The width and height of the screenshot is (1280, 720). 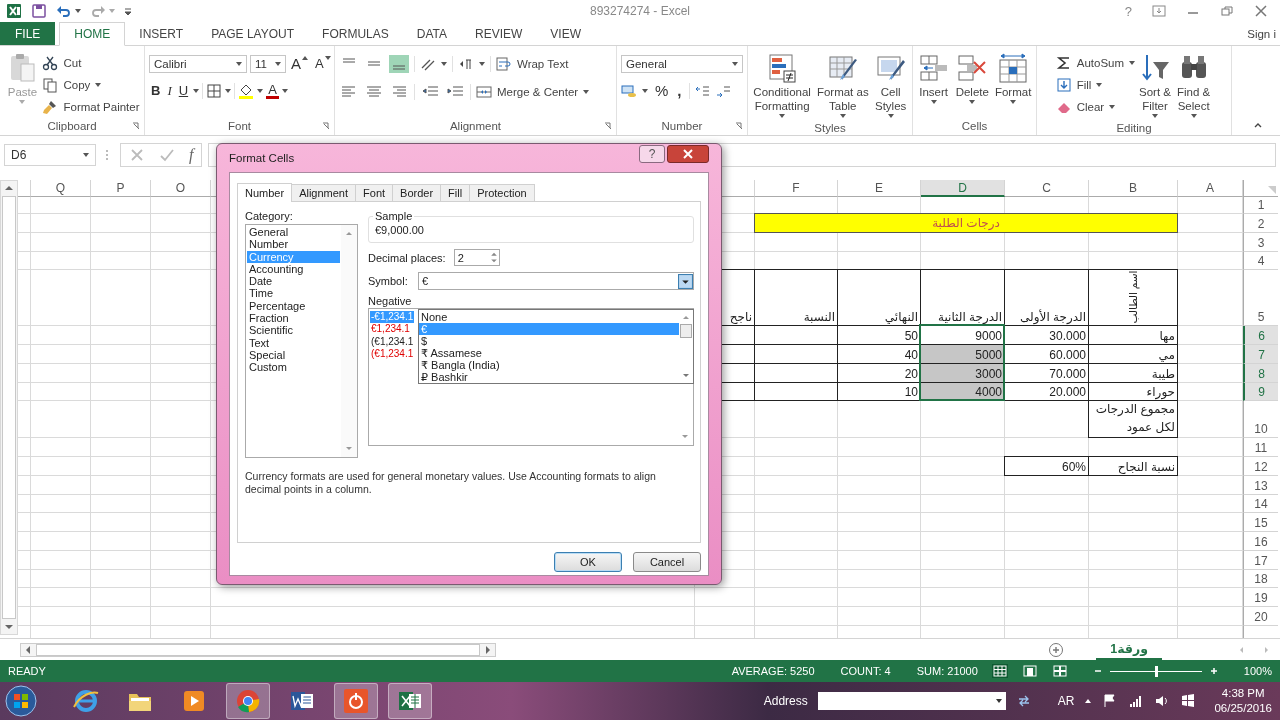 I want to click on row-header: 17, so click(x=1260, y=560).